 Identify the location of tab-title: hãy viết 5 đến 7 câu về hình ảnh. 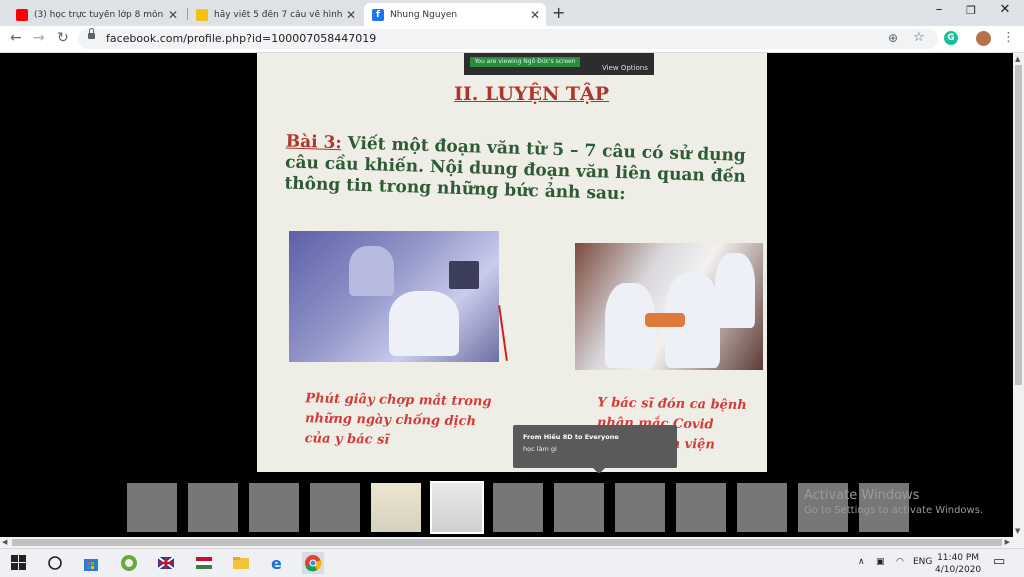
(279, 14).